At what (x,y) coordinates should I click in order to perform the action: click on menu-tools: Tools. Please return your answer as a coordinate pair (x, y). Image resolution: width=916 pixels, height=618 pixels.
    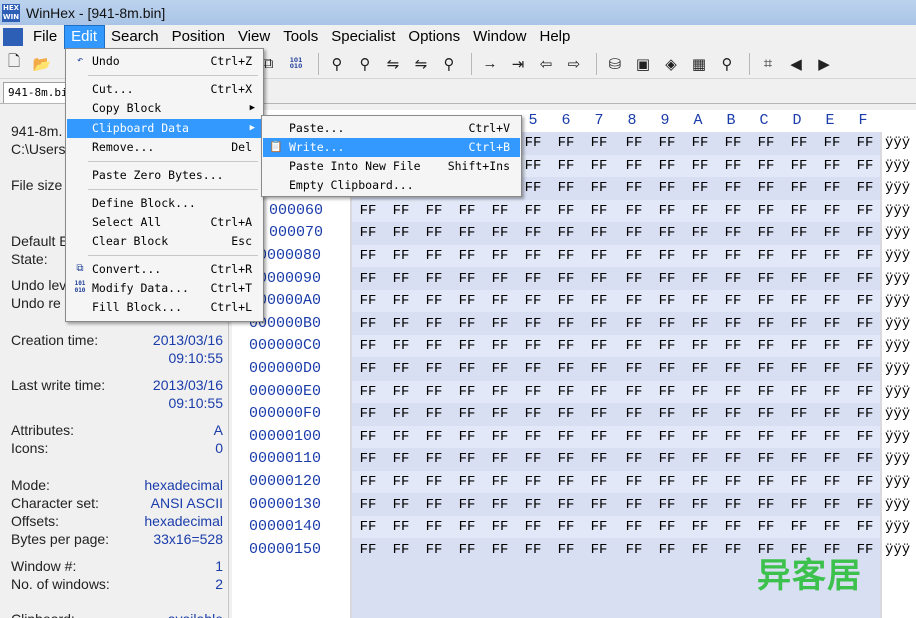
    Looking at the image, I should click on (301, 37).